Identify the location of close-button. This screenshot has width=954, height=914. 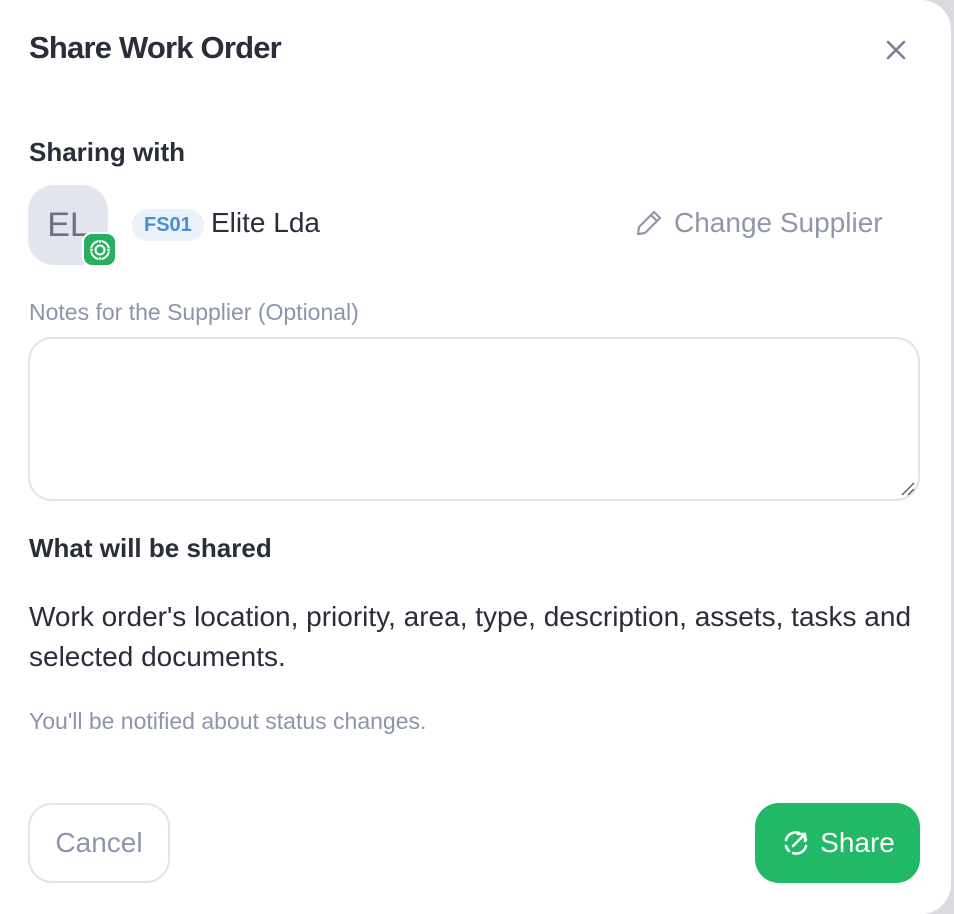
(896, 50).